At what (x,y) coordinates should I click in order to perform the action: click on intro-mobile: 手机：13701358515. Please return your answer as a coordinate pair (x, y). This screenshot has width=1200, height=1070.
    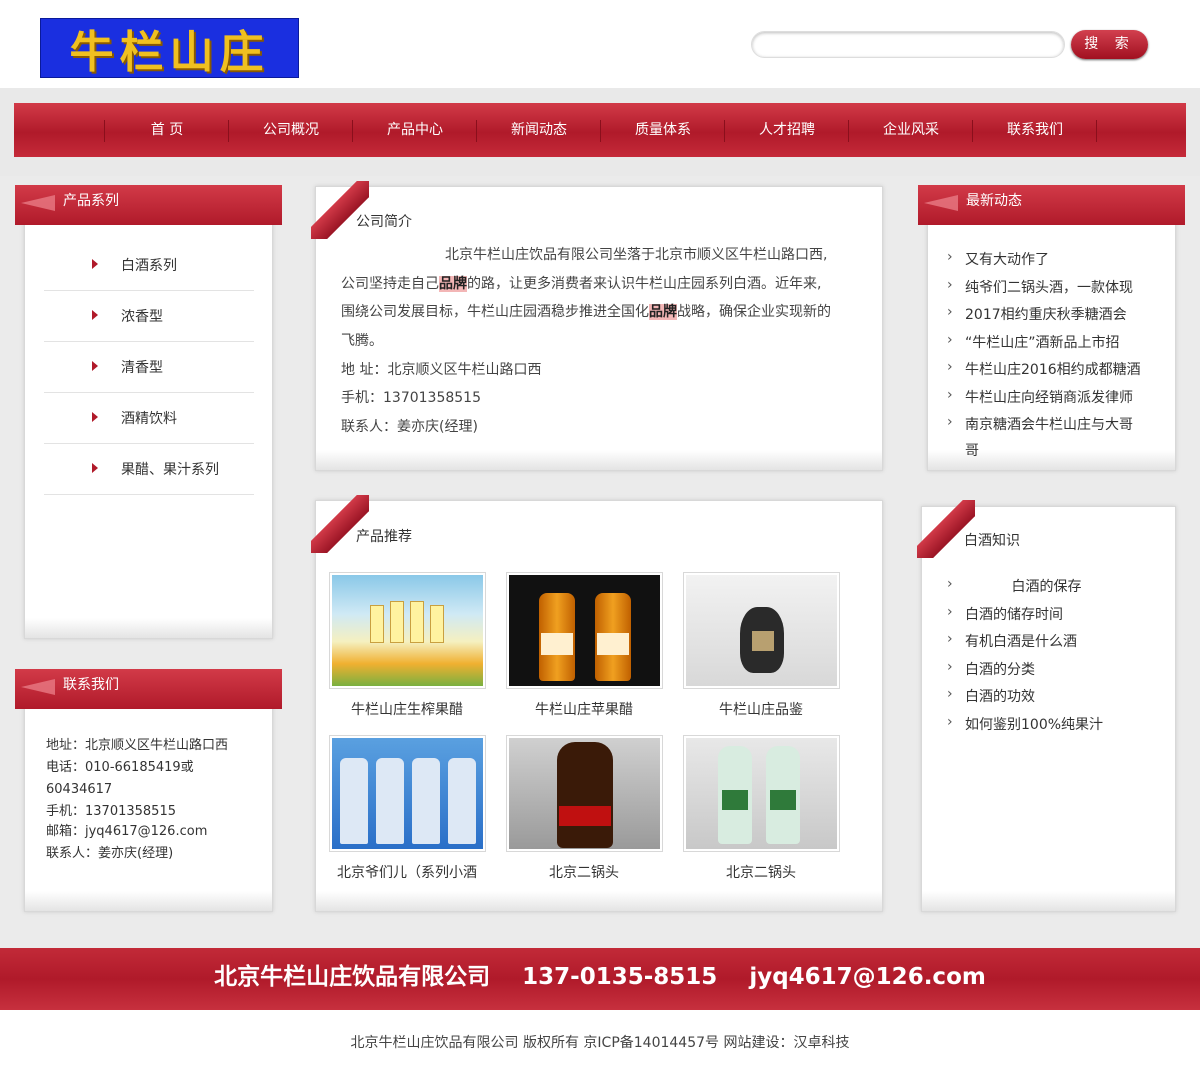
    Looking at the image, I should click on (411, 398).